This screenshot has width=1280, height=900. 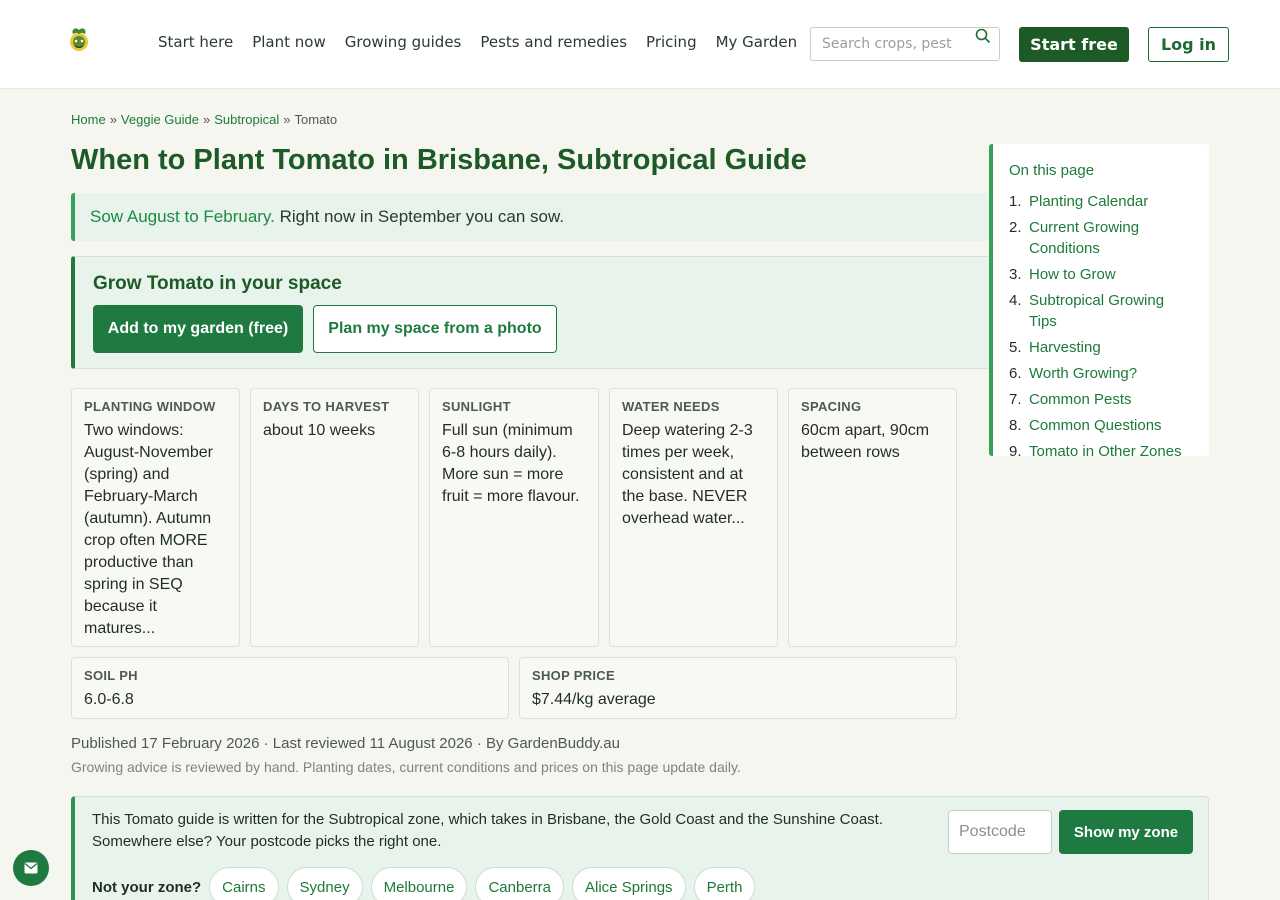 I want to click on breadcrumb-home: Home, so click(x=88, y=119).